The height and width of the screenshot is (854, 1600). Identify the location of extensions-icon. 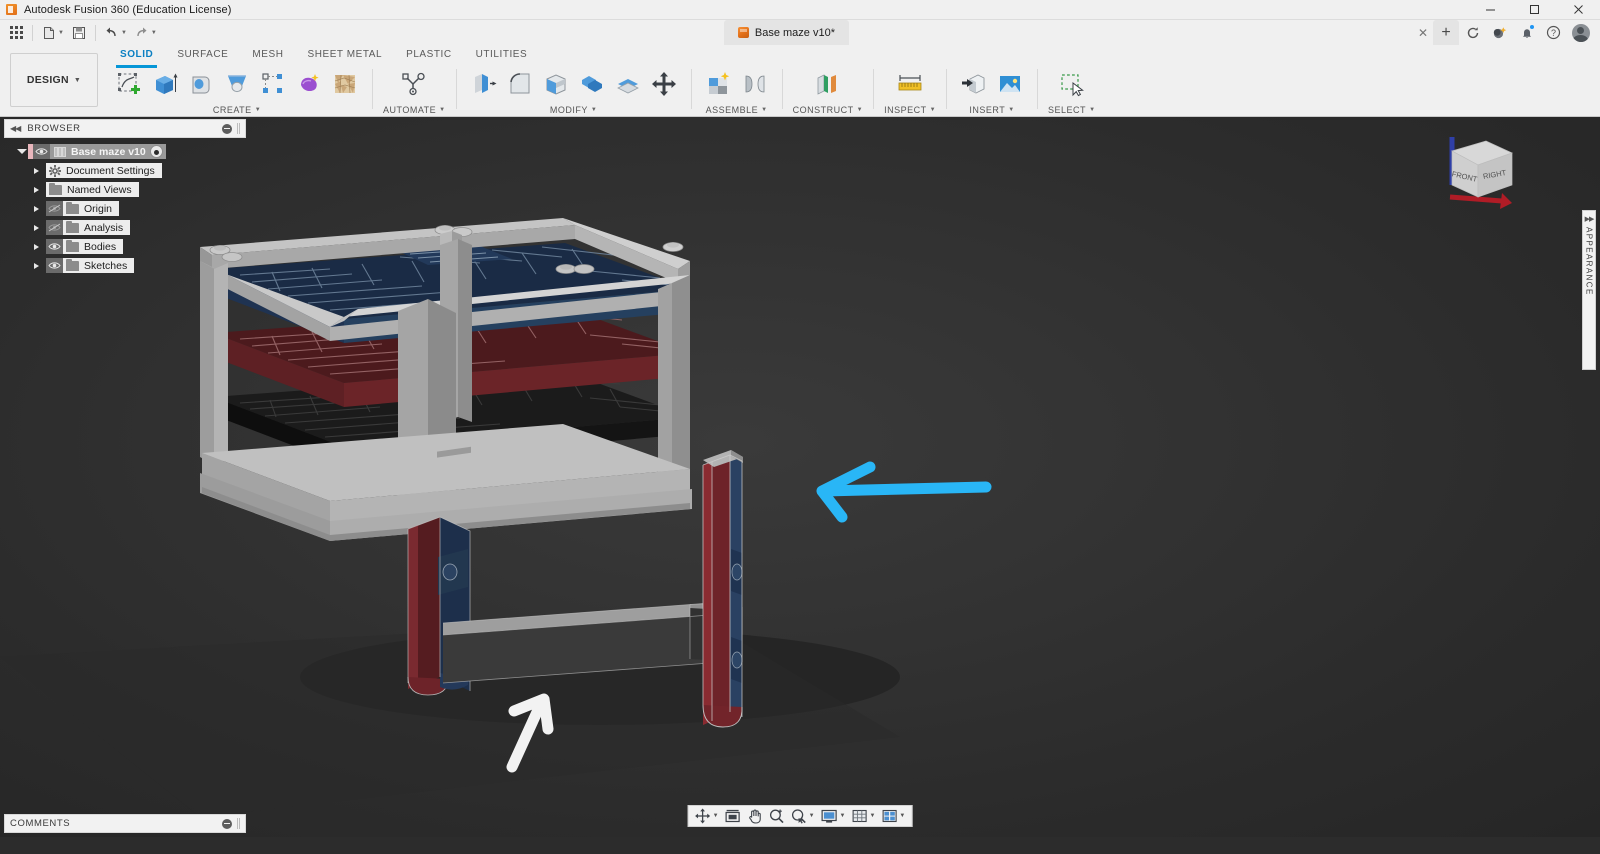
(1499, 32).